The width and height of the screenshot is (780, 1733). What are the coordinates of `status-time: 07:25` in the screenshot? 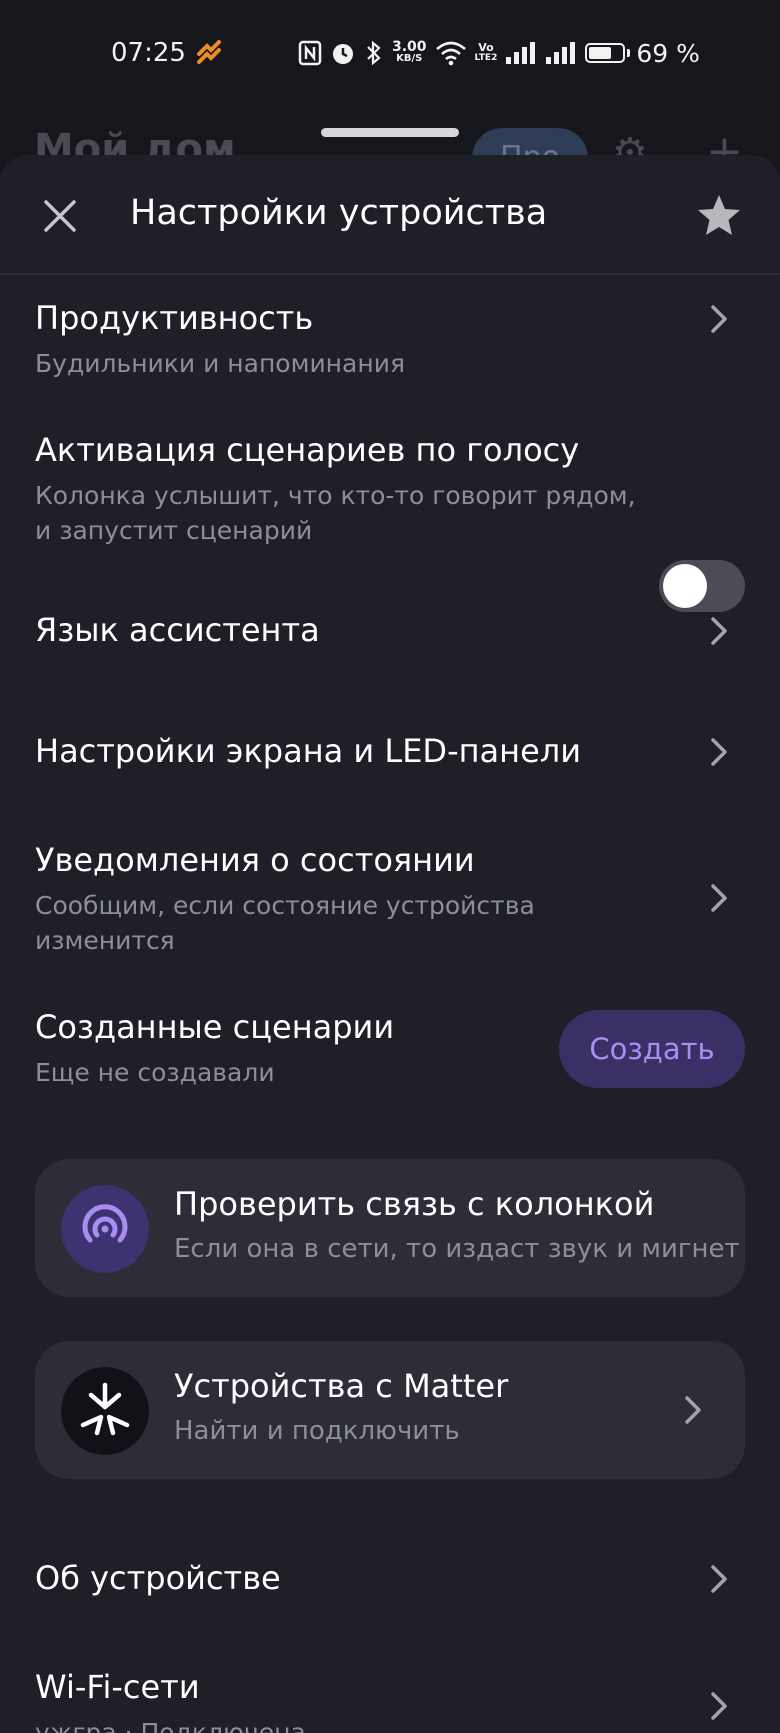 It's located at (148, 53).